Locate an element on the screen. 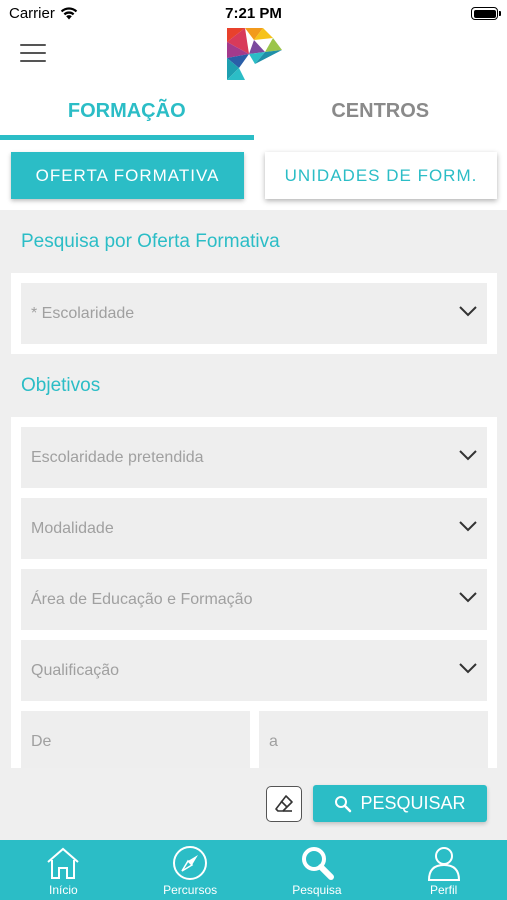  clock: 7:21 PM is located at coordinates (253, 13).